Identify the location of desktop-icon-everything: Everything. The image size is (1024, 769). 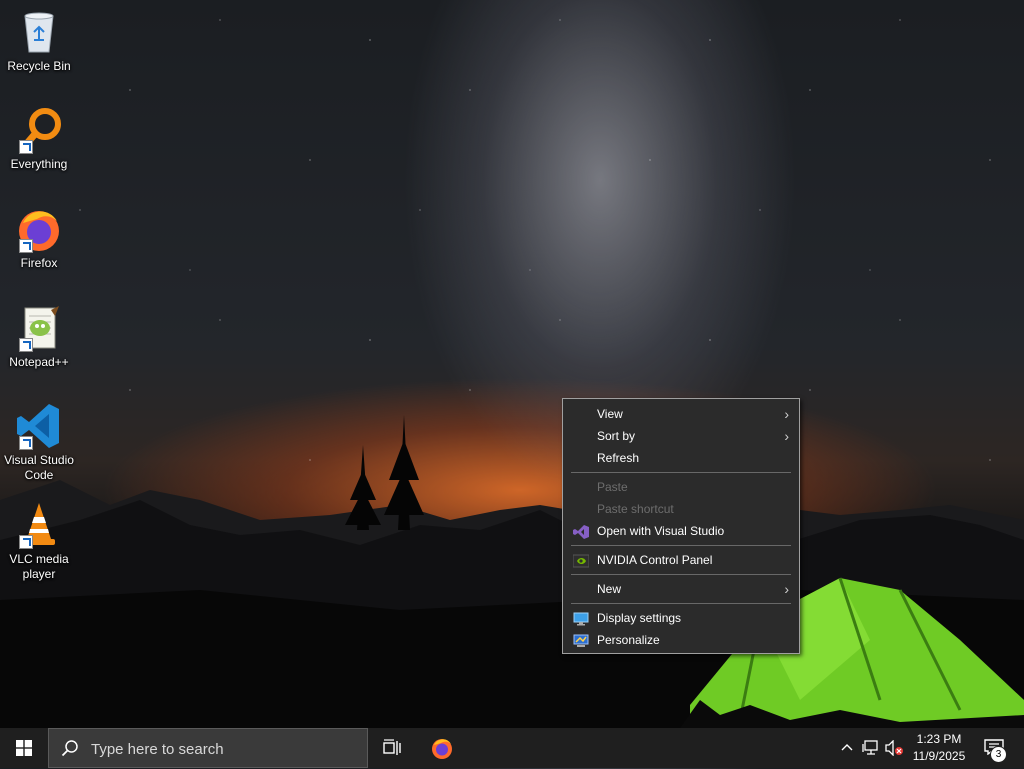
(39, 139).